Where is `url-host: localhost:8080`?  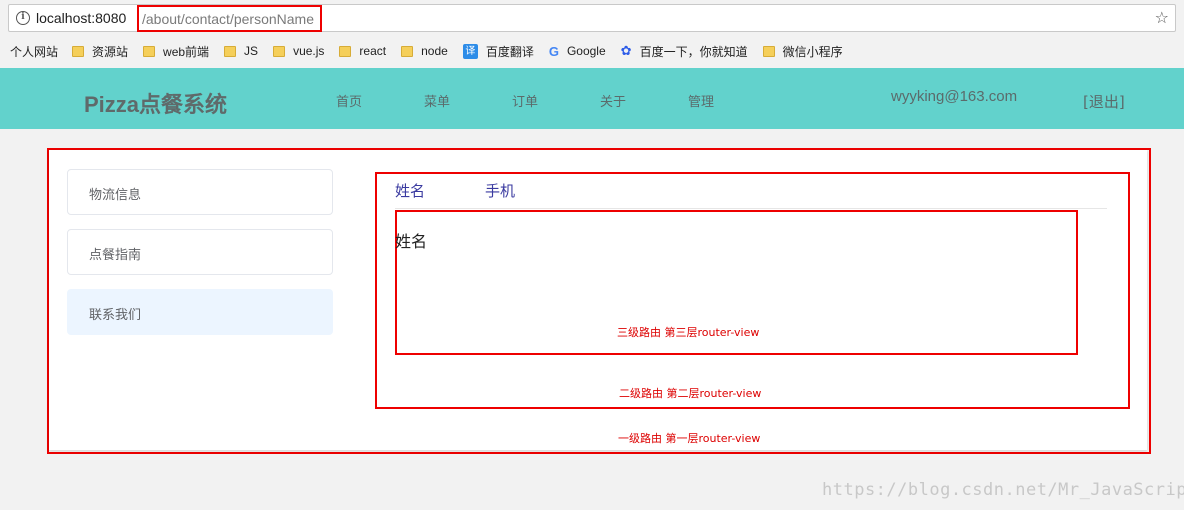
url-host: localhost:8080 is located at coordinates (81, 18).